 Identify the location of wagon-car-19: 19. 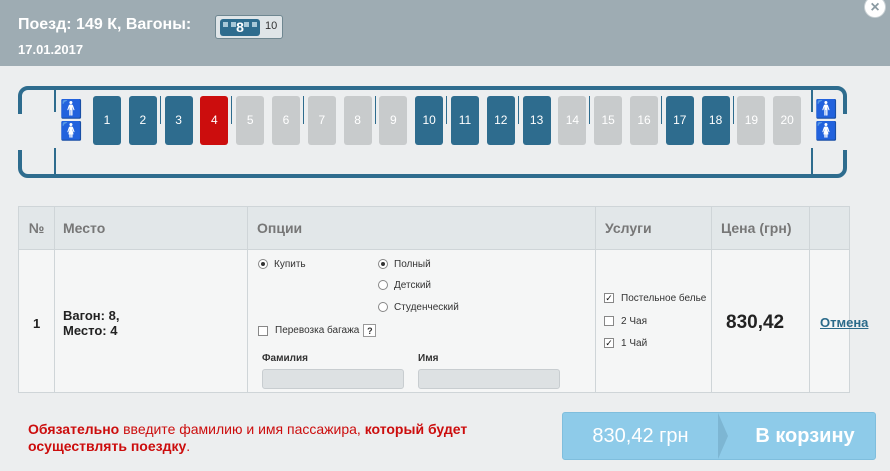
(751, 120).